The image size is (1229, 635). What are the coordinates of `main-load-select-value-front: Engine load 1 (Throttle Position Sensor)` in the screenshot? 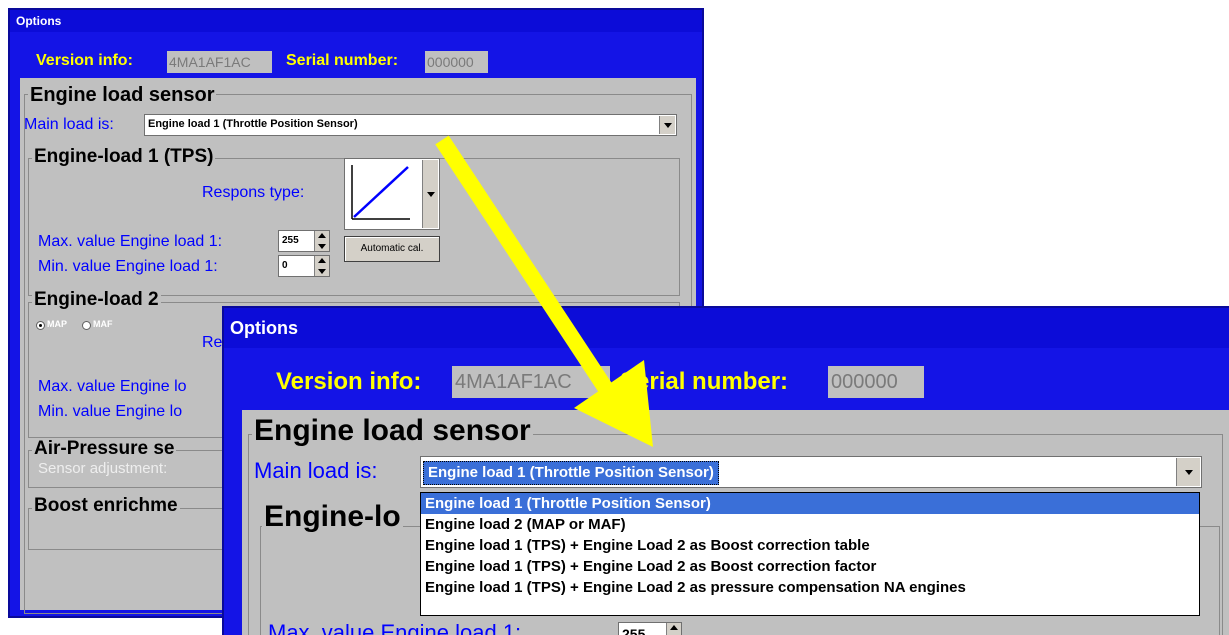 It's located at (571, 473).